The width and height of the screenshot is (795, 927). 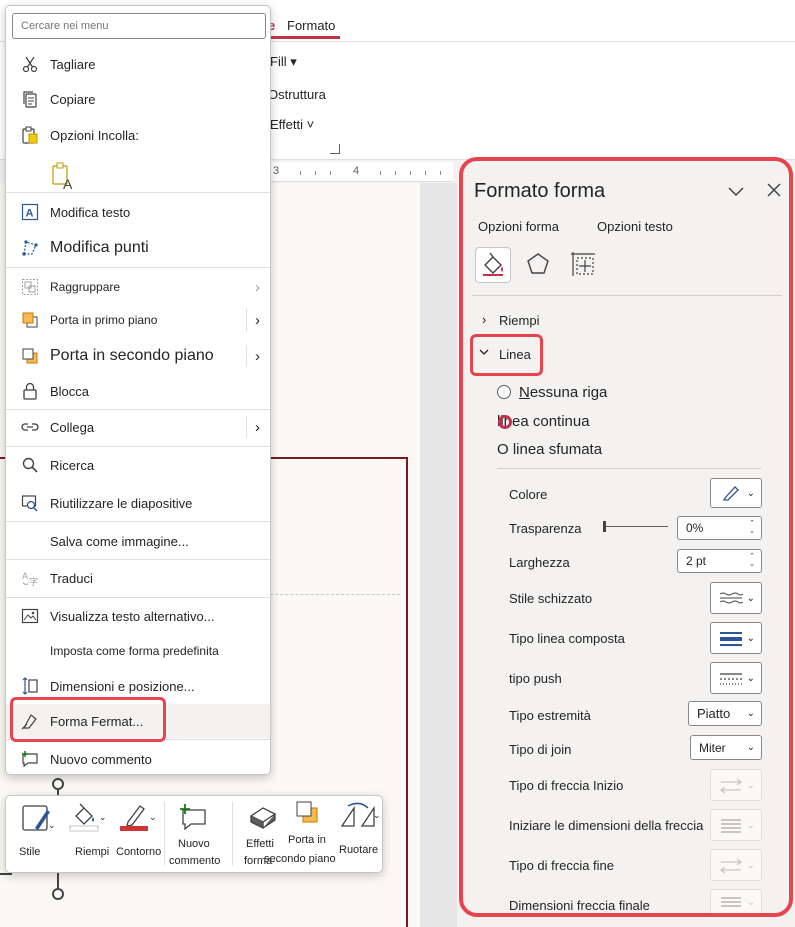 I want to click on menu-item-label: Traduci, so click(x=71, y=578).